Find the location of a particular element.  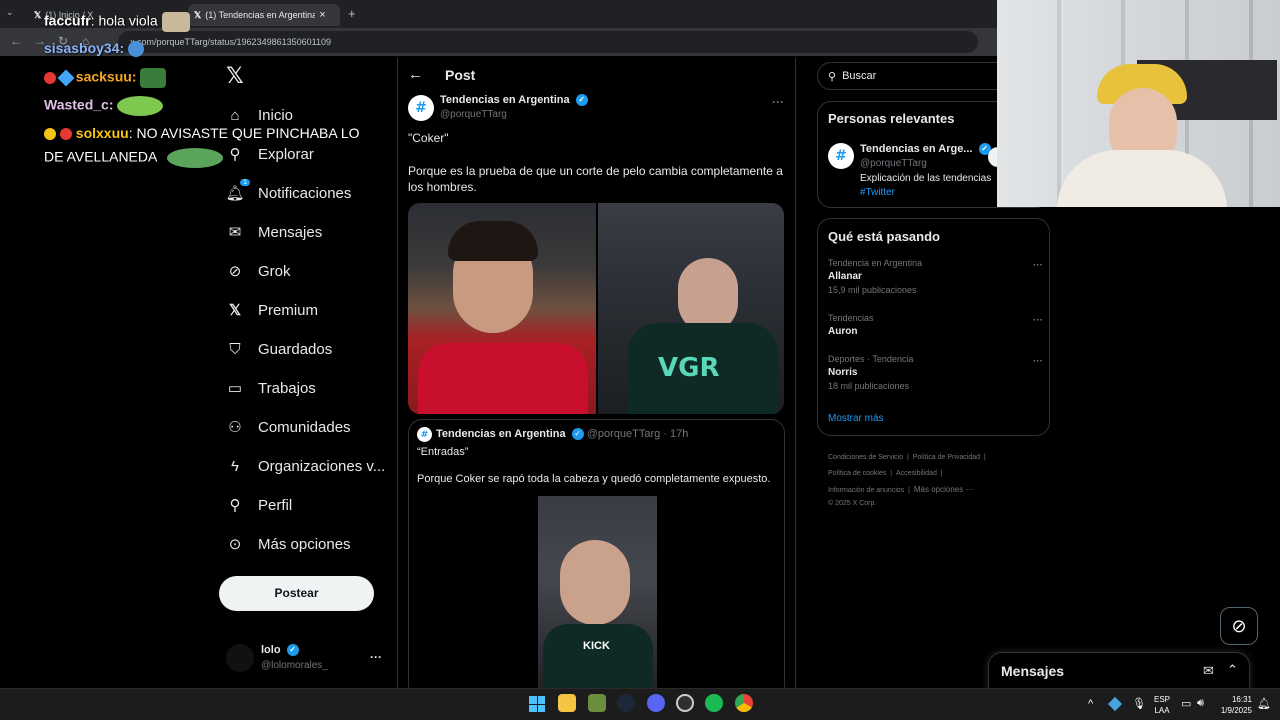

clock: 16:31 1/9/2025 is located at coordinates (1233, 705).